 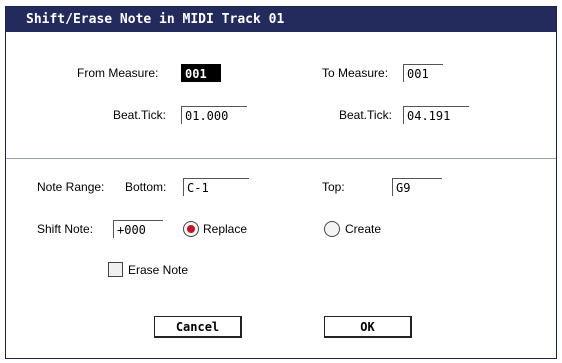 I want to click on dialog-title: Shift/Erase Note in MIDI Track 01, so click(x=281, y=19).